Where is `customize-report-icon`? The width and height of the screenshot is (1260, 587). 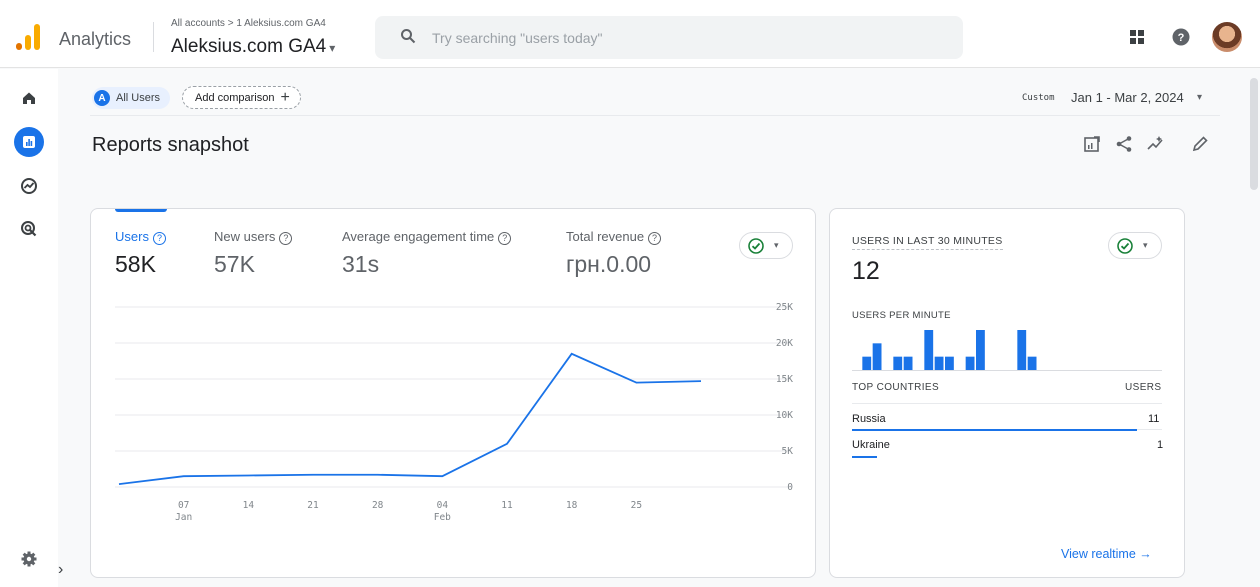
customize-report-icon is located at coordinates (1092, 144).